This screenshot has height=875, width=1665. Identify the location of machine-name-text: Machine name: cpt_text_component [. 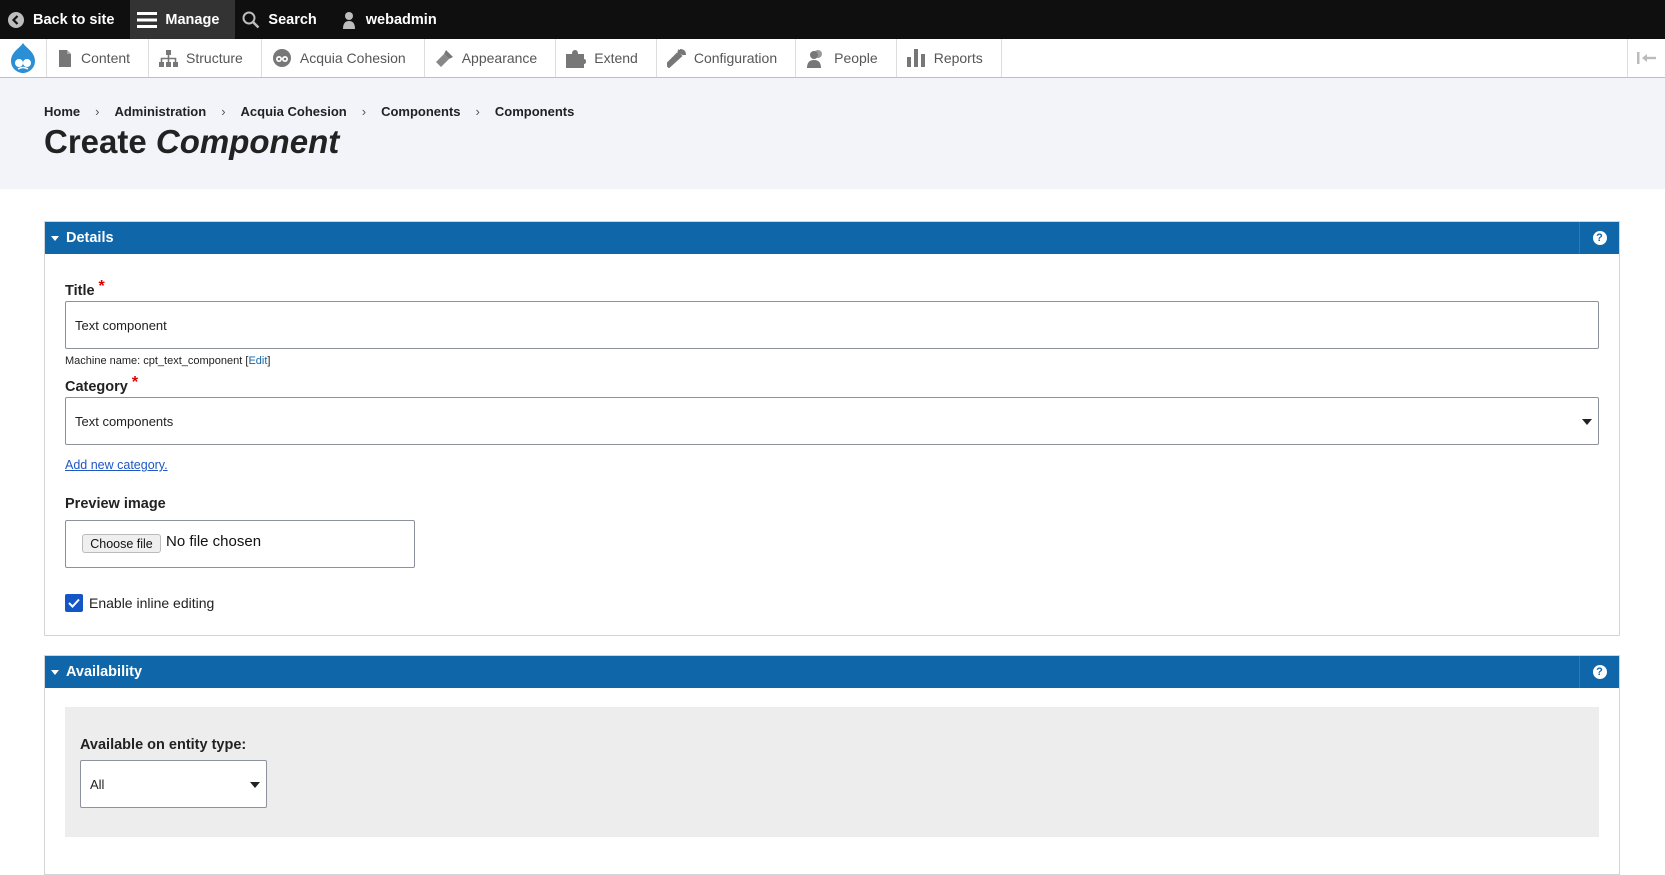
(157, 361).